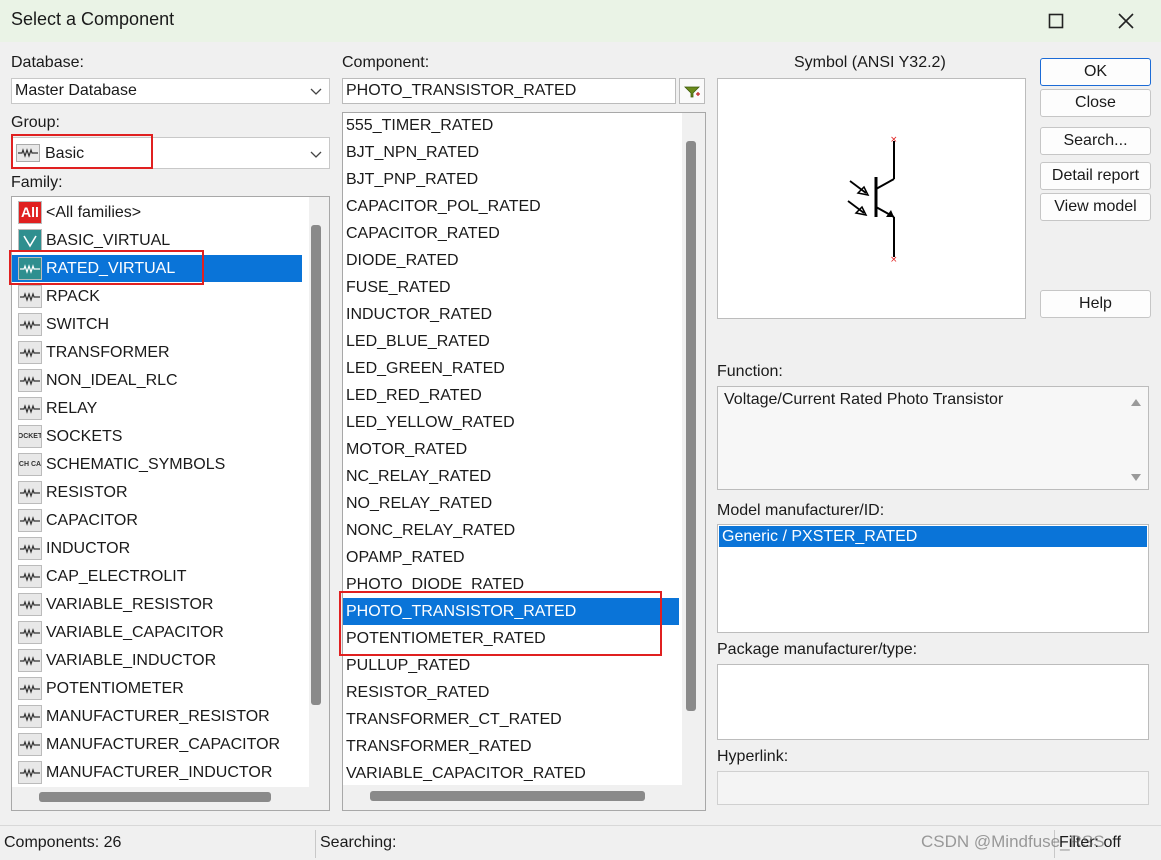  What do you see at coordinates (88, 548) in the screenshot?
I see `family-item-label: INDUCTOR` at bounding box center [88, 548].